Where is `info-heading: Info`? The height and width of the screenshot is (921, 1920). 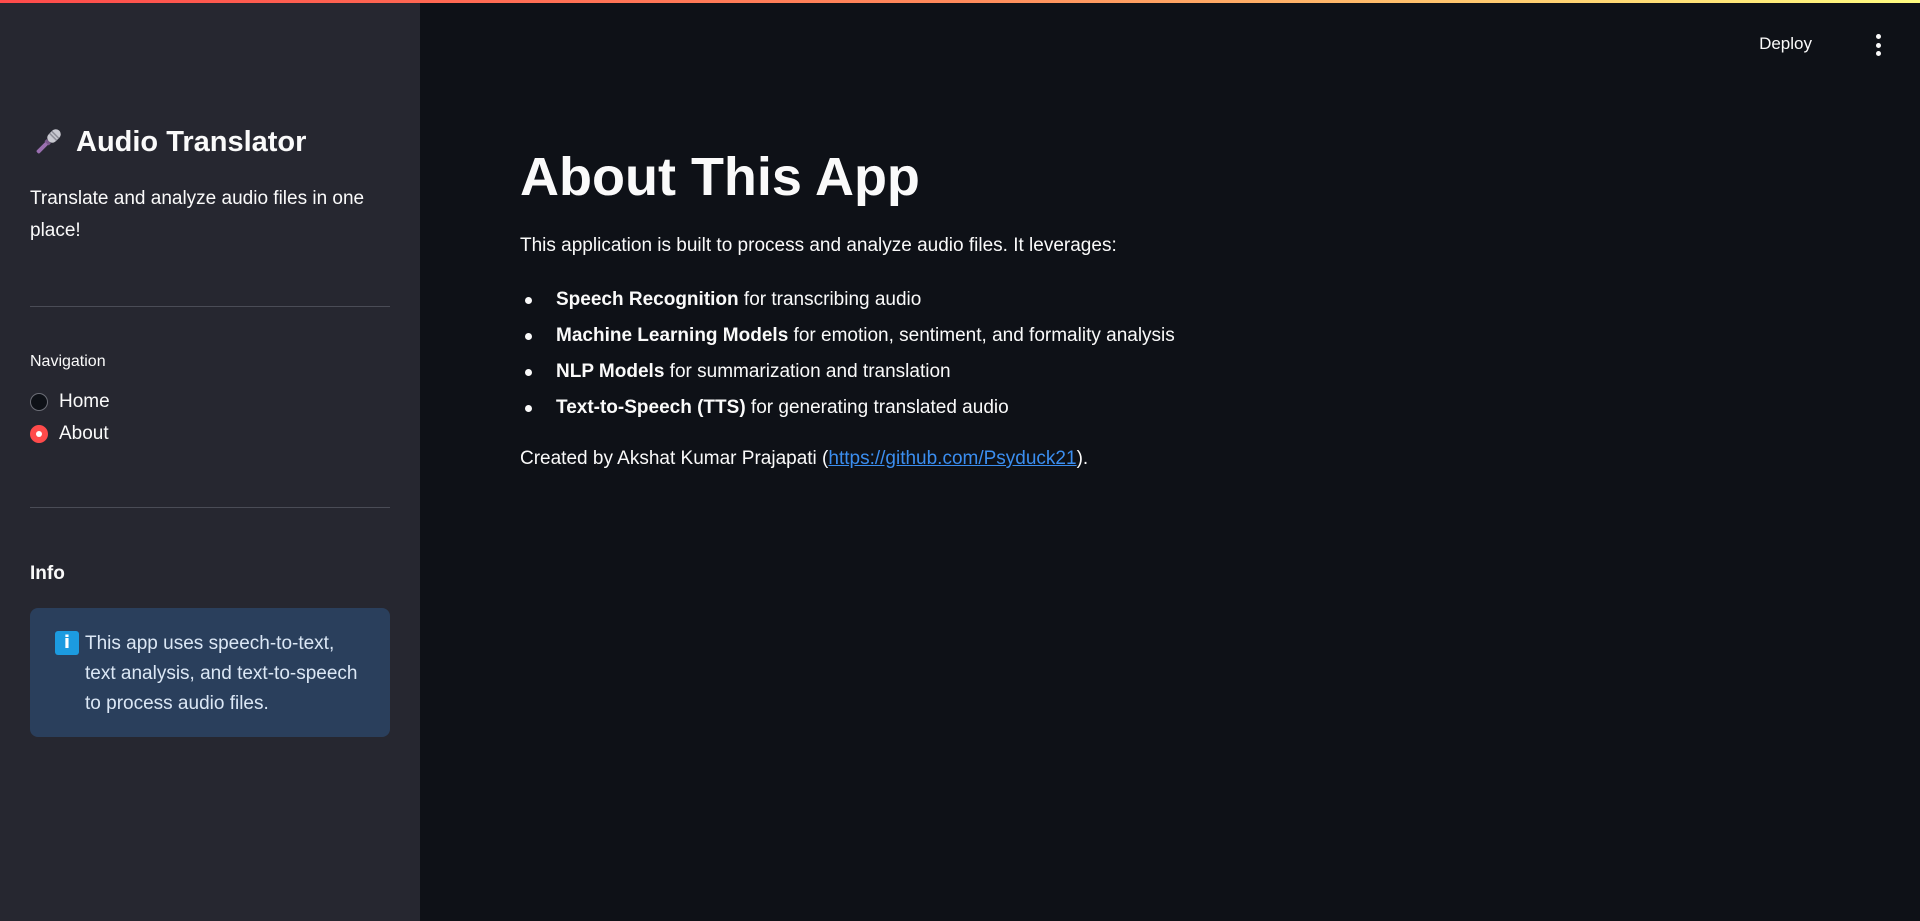 info-heading: Info is located at coordinates (47, 573).